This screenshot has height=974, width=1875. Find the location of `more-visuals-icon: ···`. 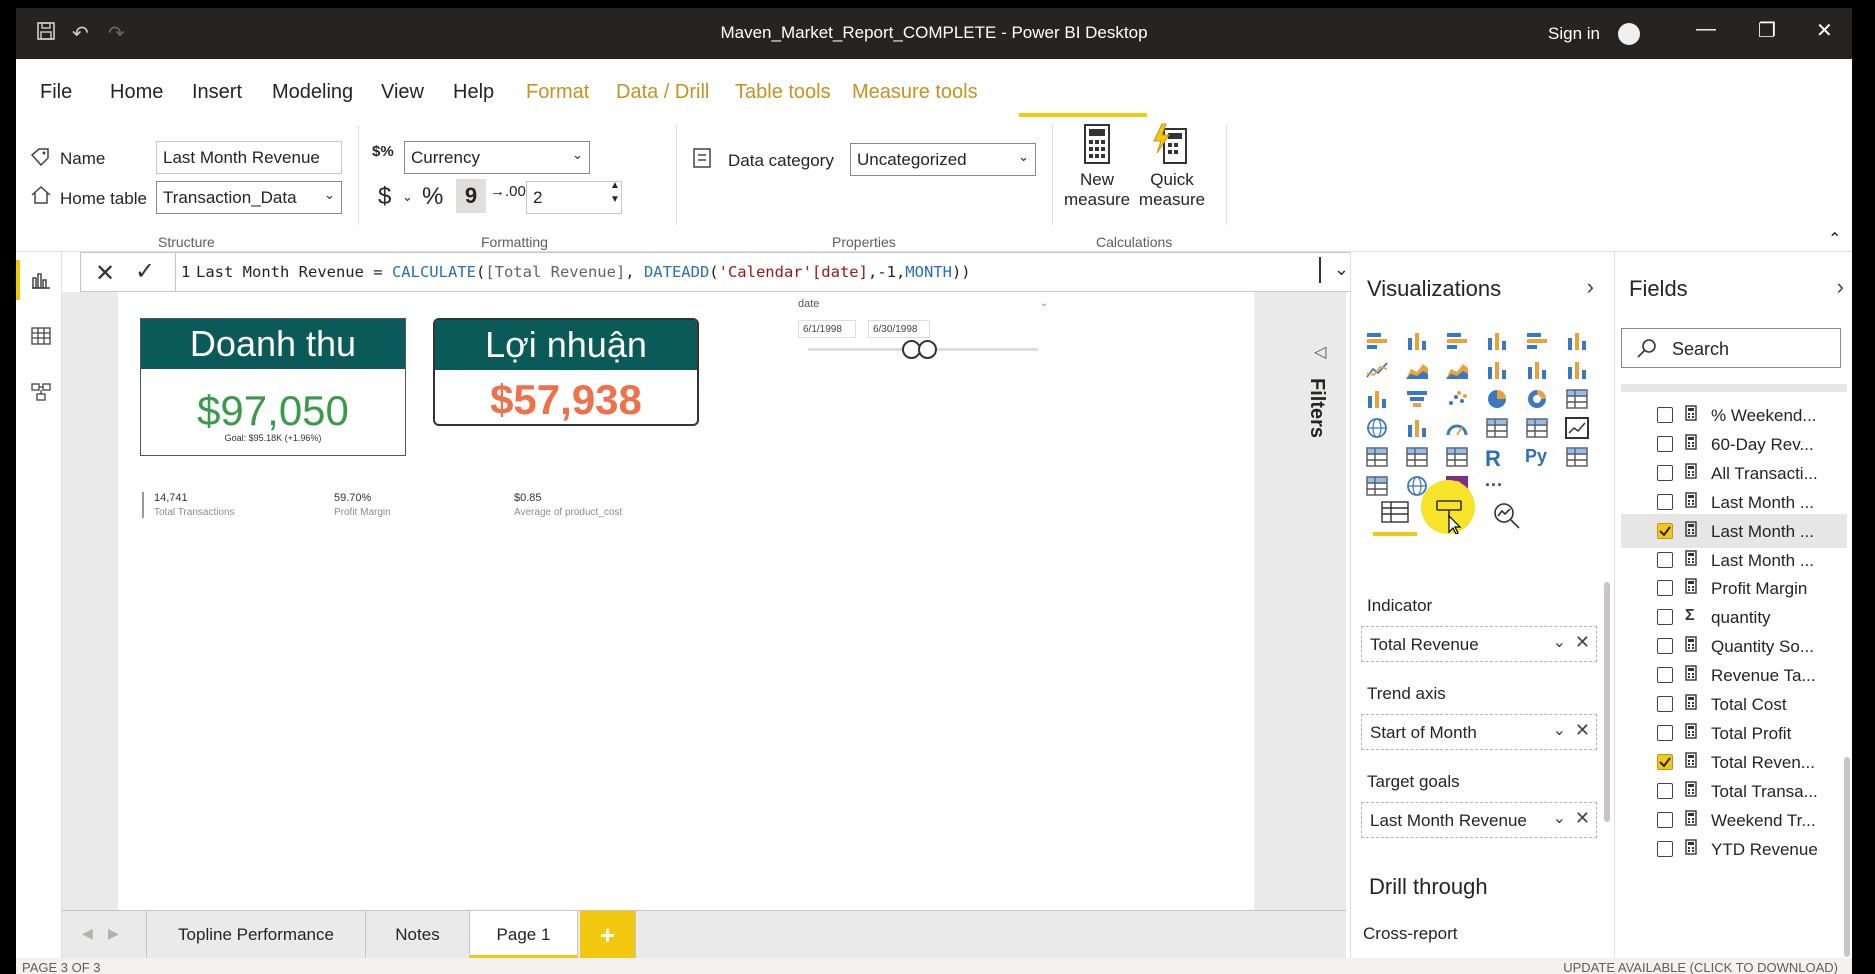

more-visuals-icon: ··· is located at coordinates (1497, 486).